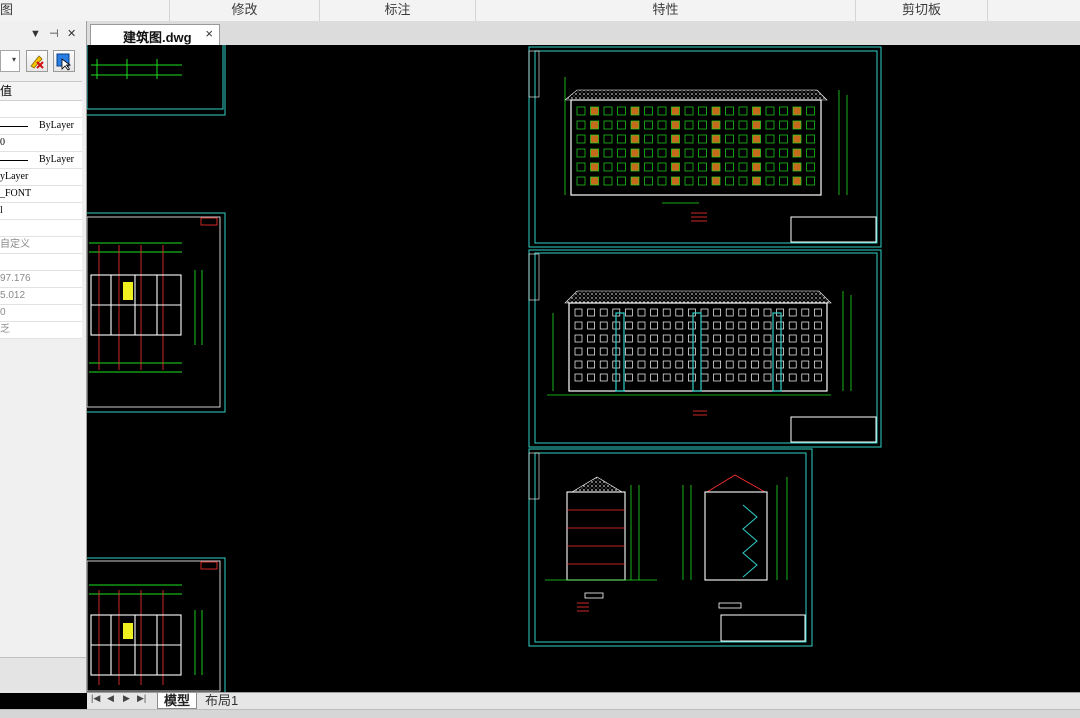 The width and height of the screenshot is (1080, 718). What do you see at coordinates (10, 61) in the screenshot?
I see `object-selector-combo: ▾` at bounding box center [10, 61].